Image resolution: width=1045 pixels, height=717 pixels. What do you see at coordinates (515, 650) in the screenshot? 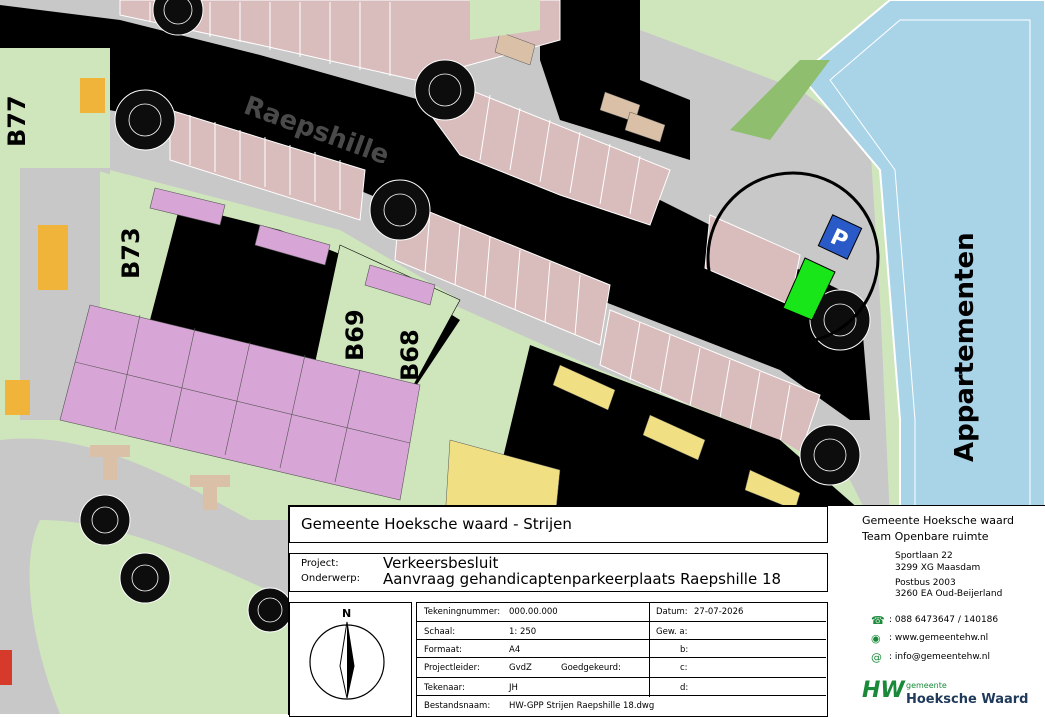
I see `formaat-value: A4` at bounding box center [515, 650].